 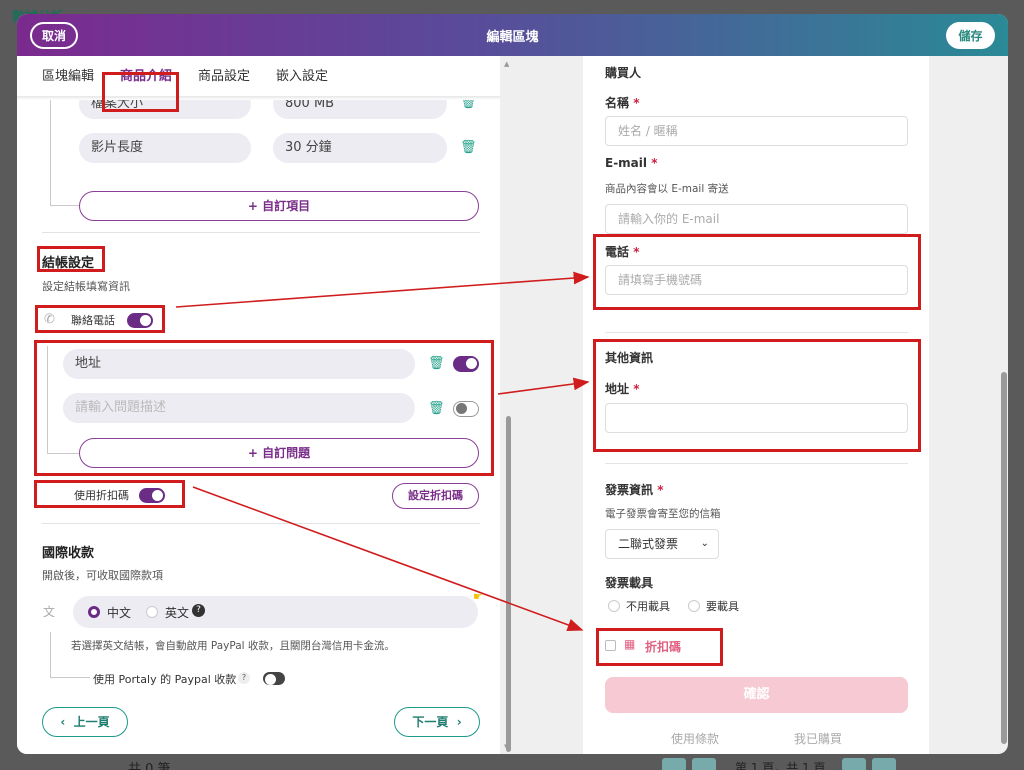 What do you see at coordinates (704, 543) in the screenshot?
I see `chevron-down-icon: ⌄` at bounding box center [704, 543].